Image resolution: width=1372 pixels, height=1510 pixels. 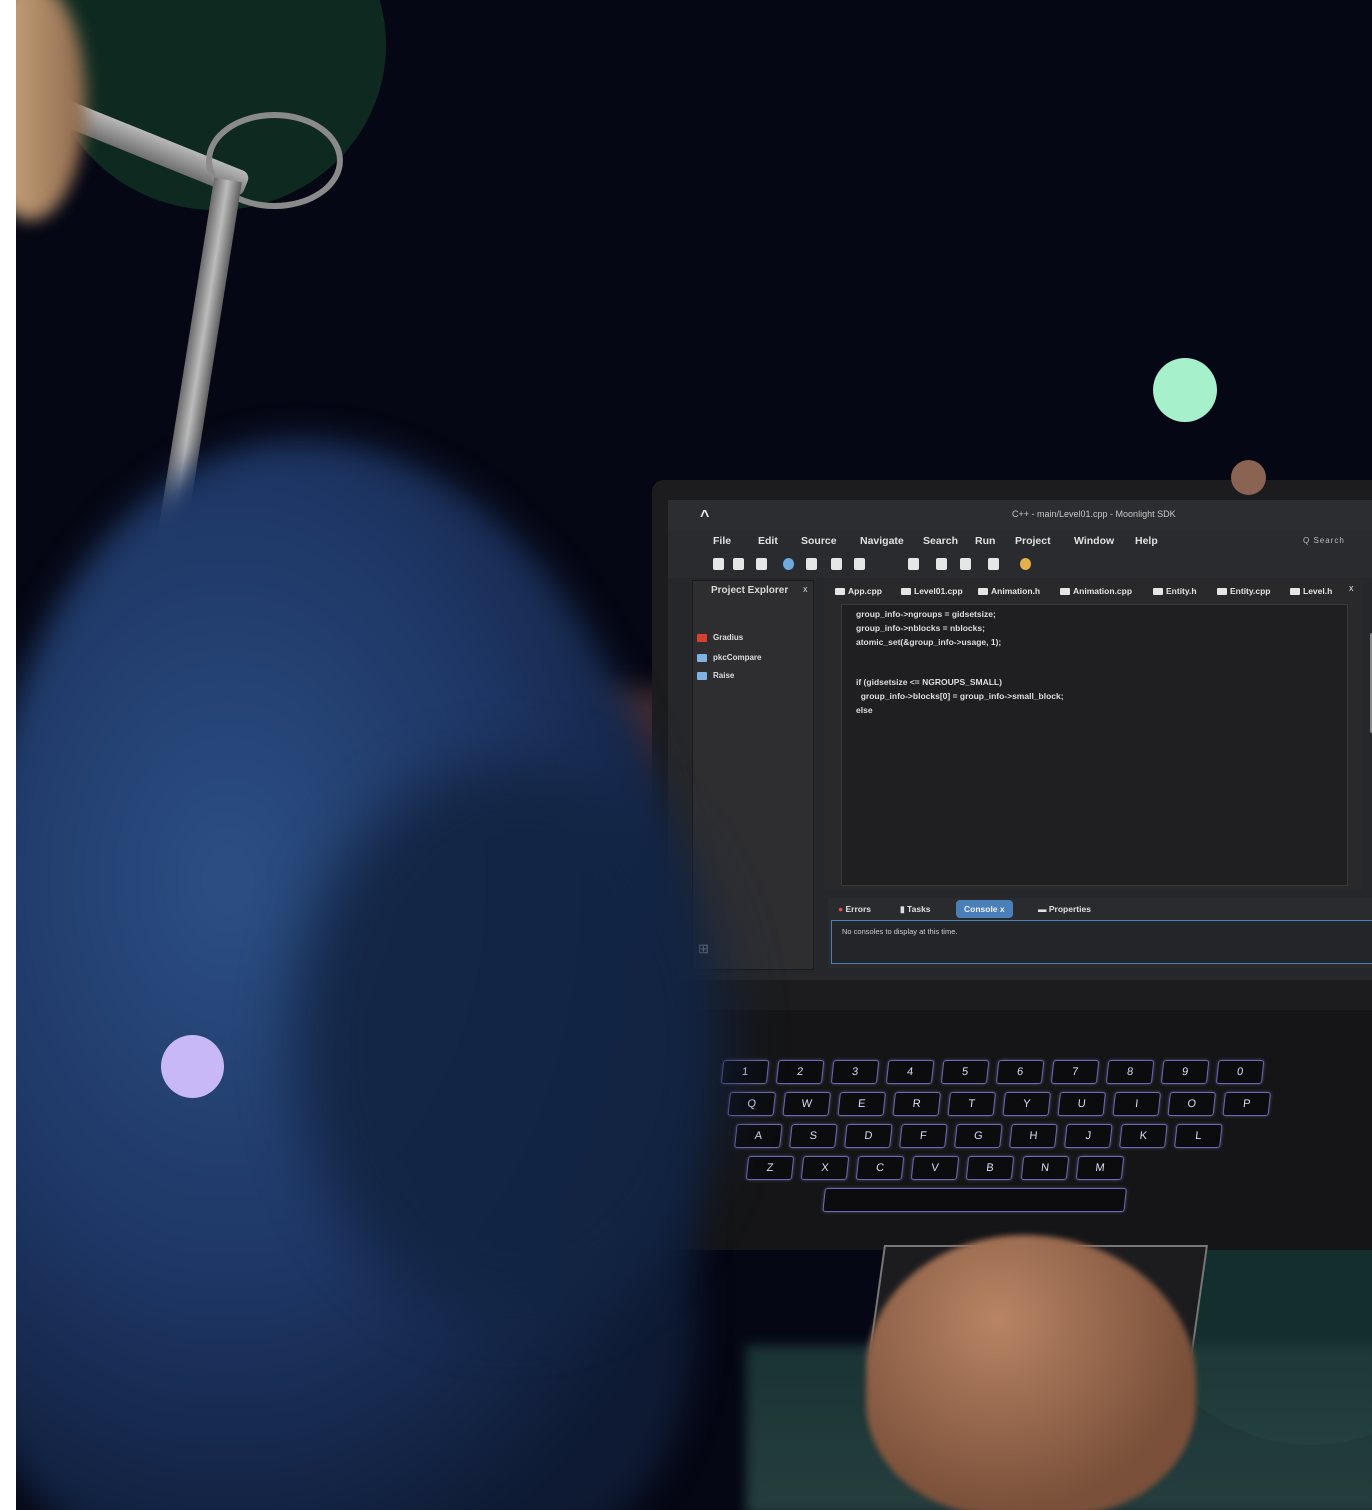 What do you see at coordinates (929, 642) in the screenshot?
I see `code-line: atomic_set(&group_info->usage, 1);` at bounding box center [929, 642].